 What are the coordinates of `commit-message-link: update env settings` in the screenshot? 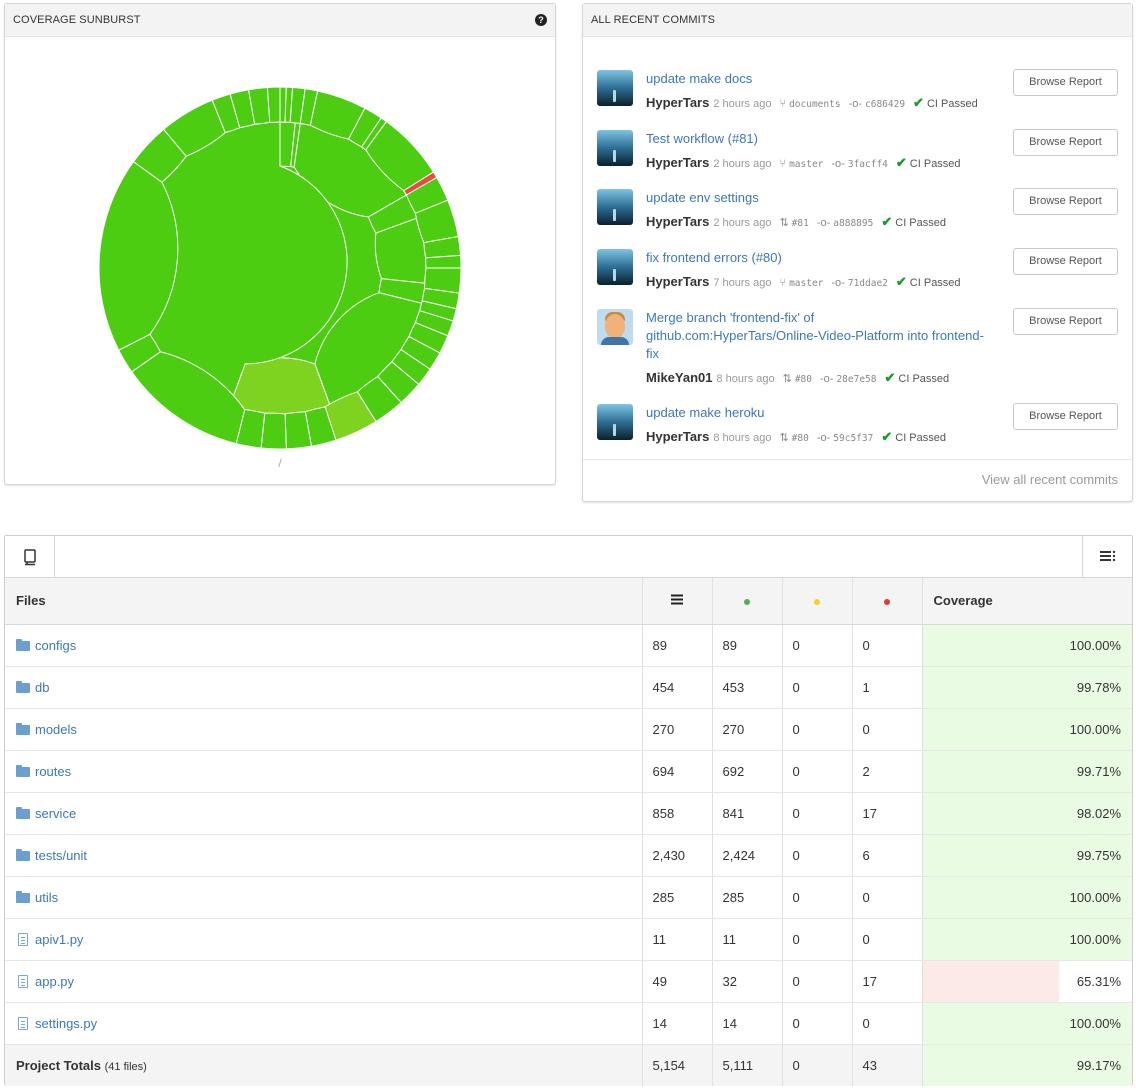 It's located at (816, 198).